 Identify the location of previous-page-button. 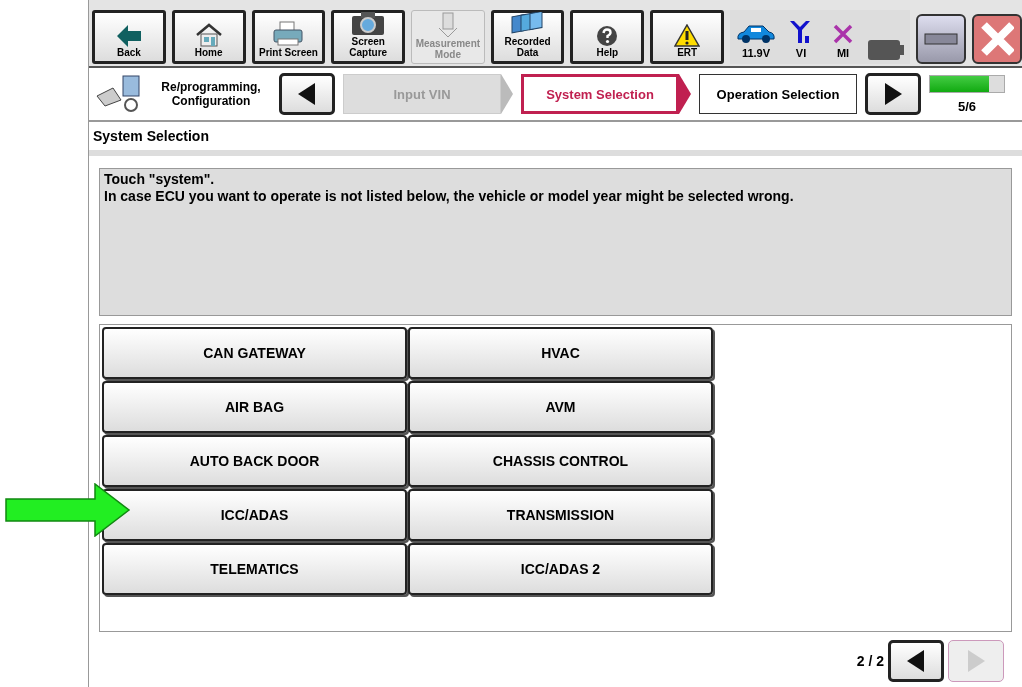
(916, 661).